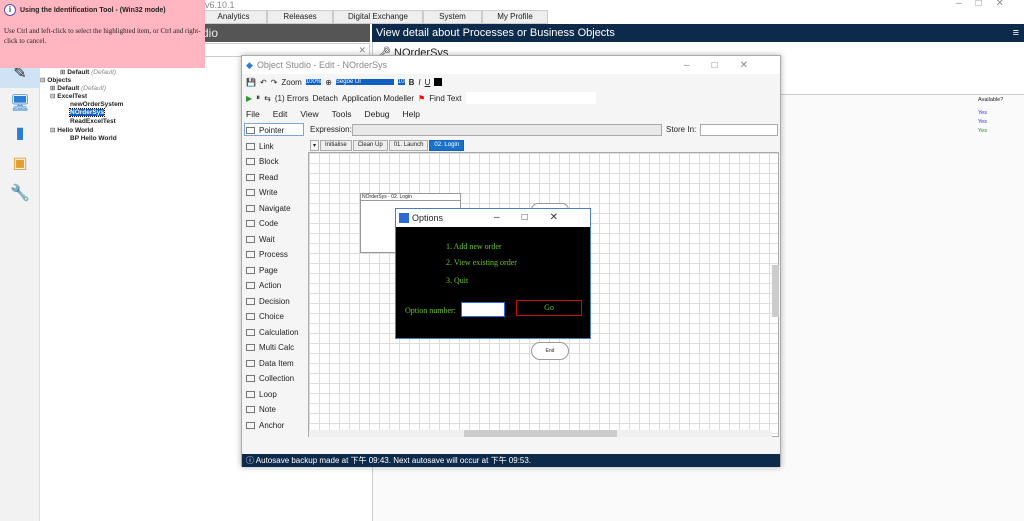 The image size is (1024, 521). I want to click on palette-item-label: Block, so click(269, 161).